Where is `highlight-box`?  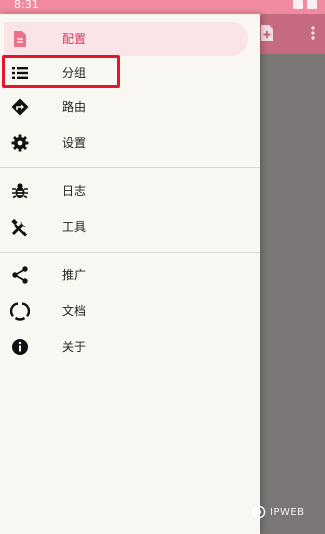 highlight-box is located at coordinates (61, 71).